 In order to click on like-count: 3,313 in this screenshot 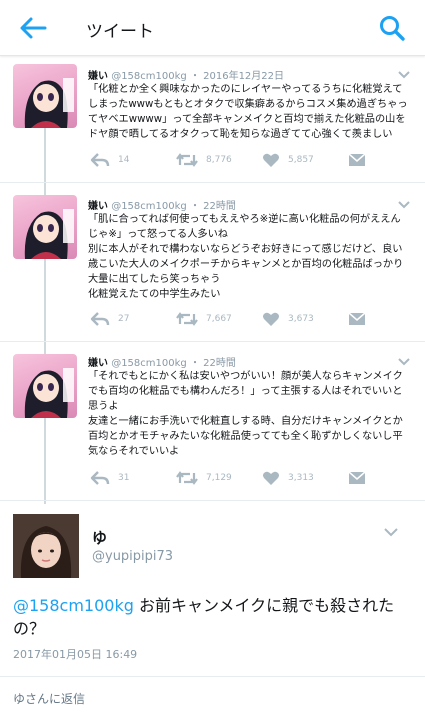, I will do `click(301, 478)`.